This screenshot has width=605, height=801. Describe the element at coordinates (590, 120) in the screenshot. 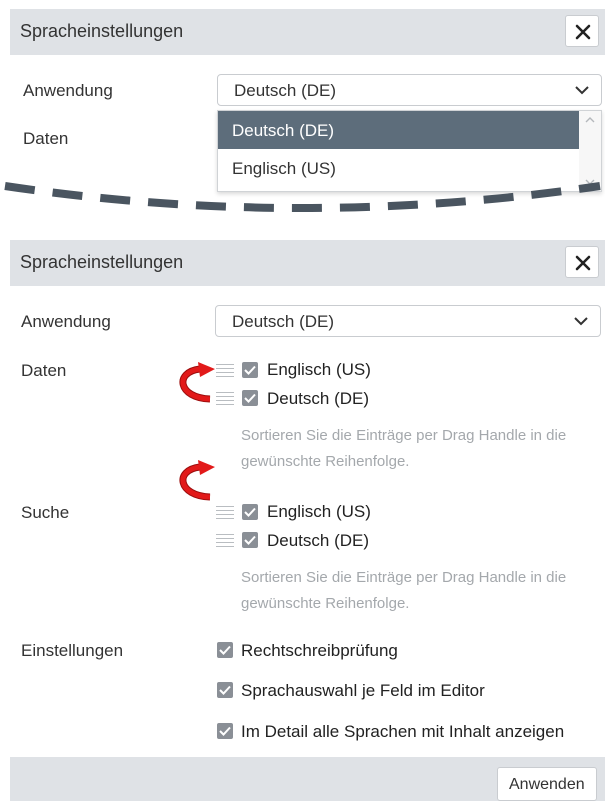

I see `scroll-up-icon` at that location.